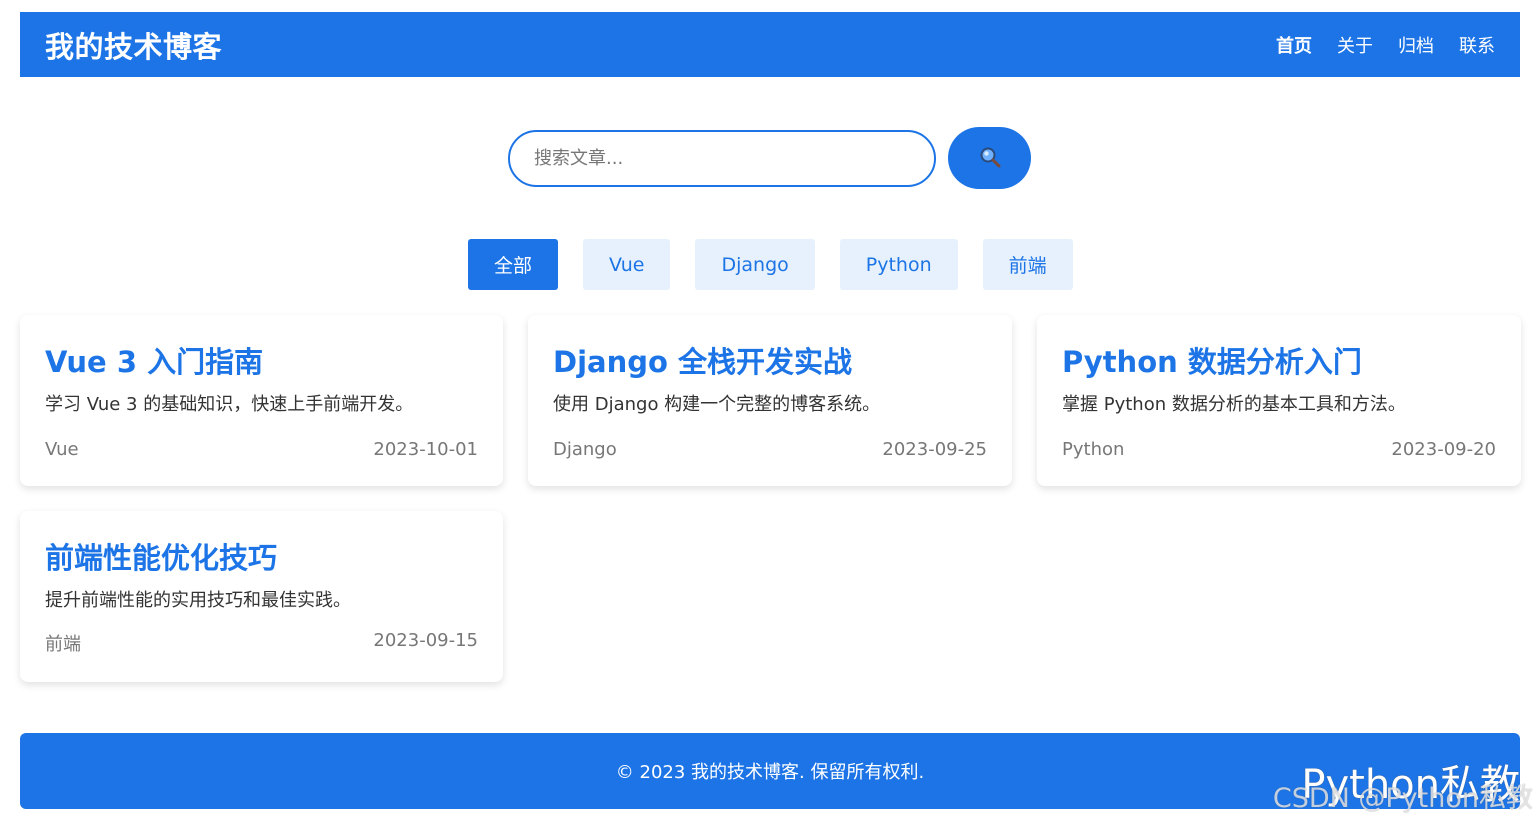  What do you see at coordinates (261, 449) in the screenshot?
I see `post-meta: Vue 2023-10-01` at bounding box center [261, 449].